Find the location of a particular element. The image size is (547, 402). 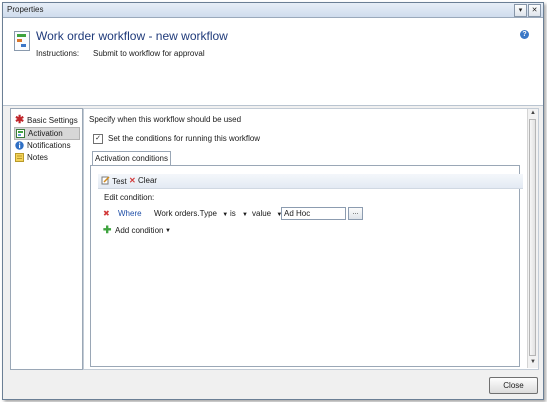

nav-item-notifications: Notifications is located at coordinates (46, 145).